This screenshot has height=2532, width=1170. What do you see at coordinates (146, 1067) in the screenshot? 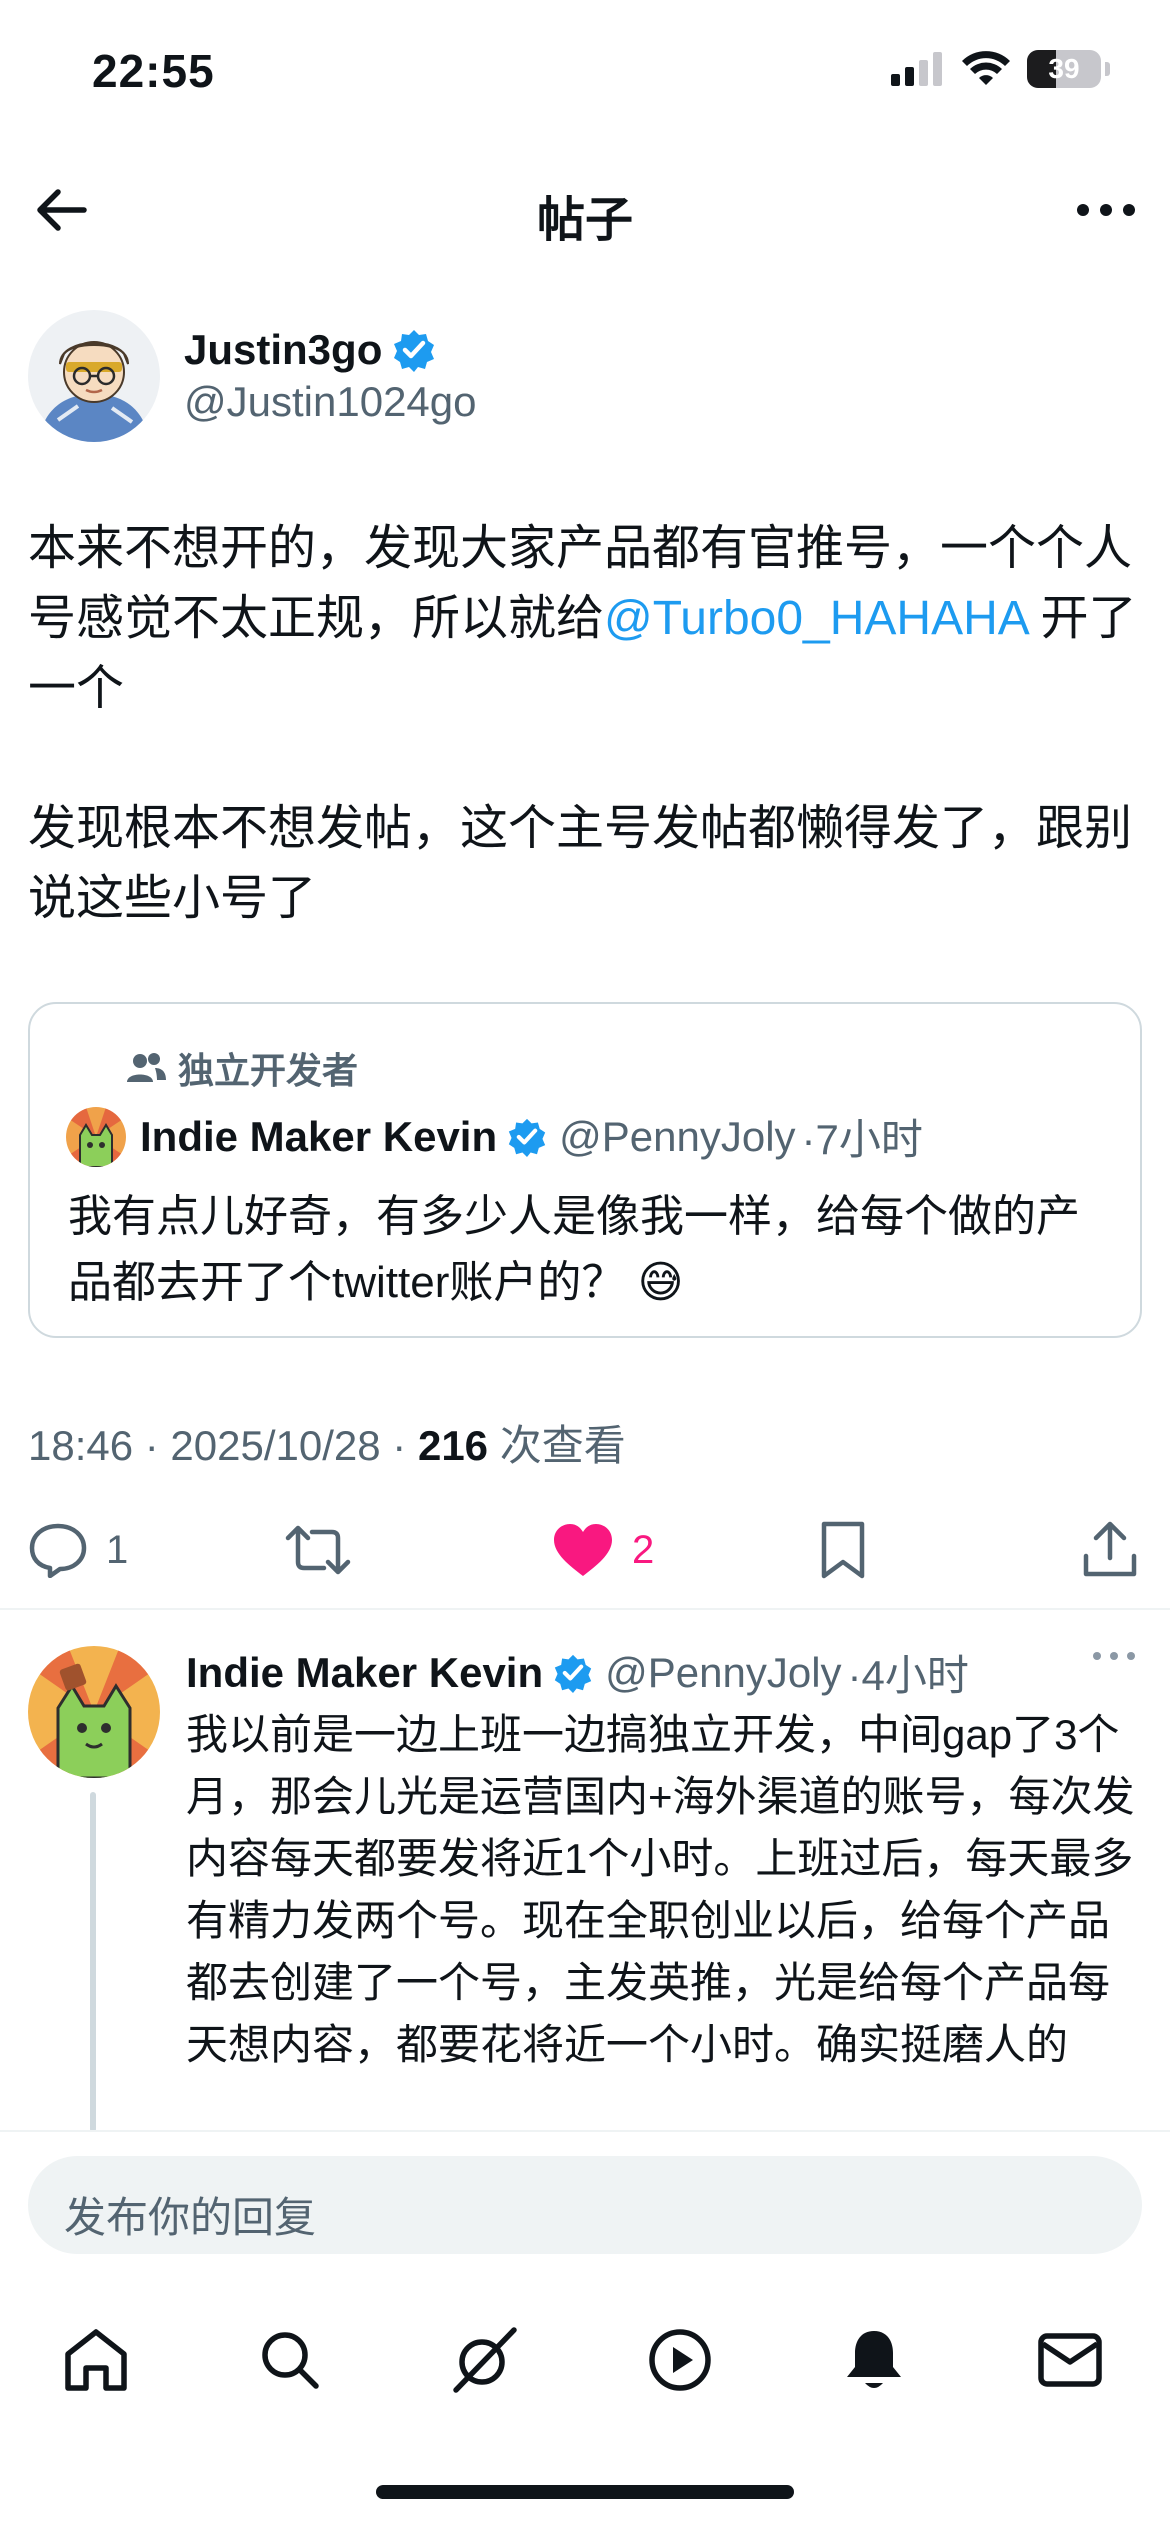
I see `community-icon` at bounding box center [146, 1067].